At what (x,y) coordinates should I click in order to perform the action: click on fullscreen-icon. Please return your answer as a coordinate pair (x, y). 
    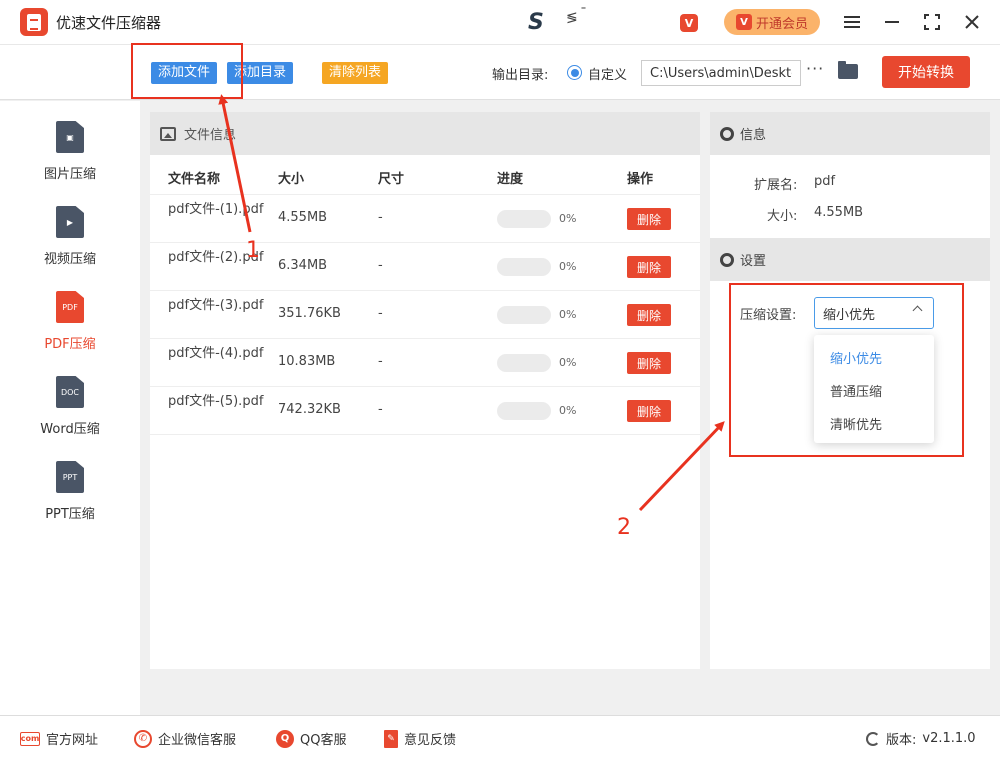
    Looking at the image, I should click on (932, 22).